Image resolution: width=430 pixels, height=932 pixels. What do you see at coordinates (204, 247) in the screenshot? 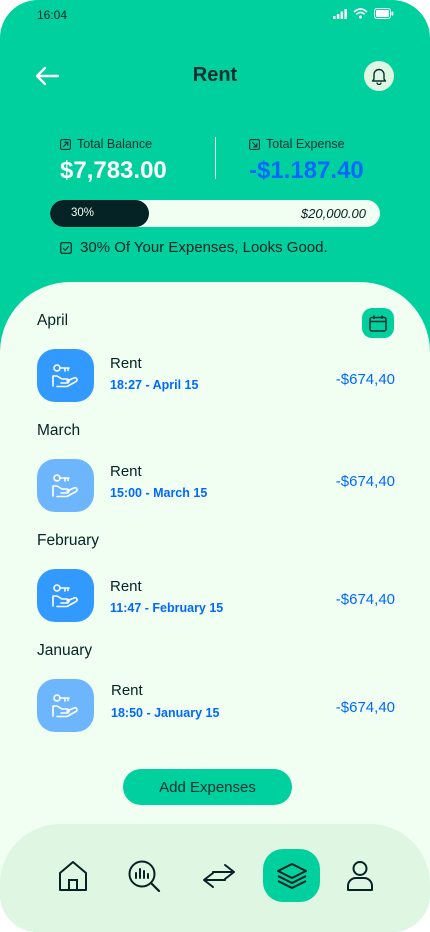
I see `expense-note-text: 30% Of Your Expenses, Looks Good.` at bounding box center [204, 247].